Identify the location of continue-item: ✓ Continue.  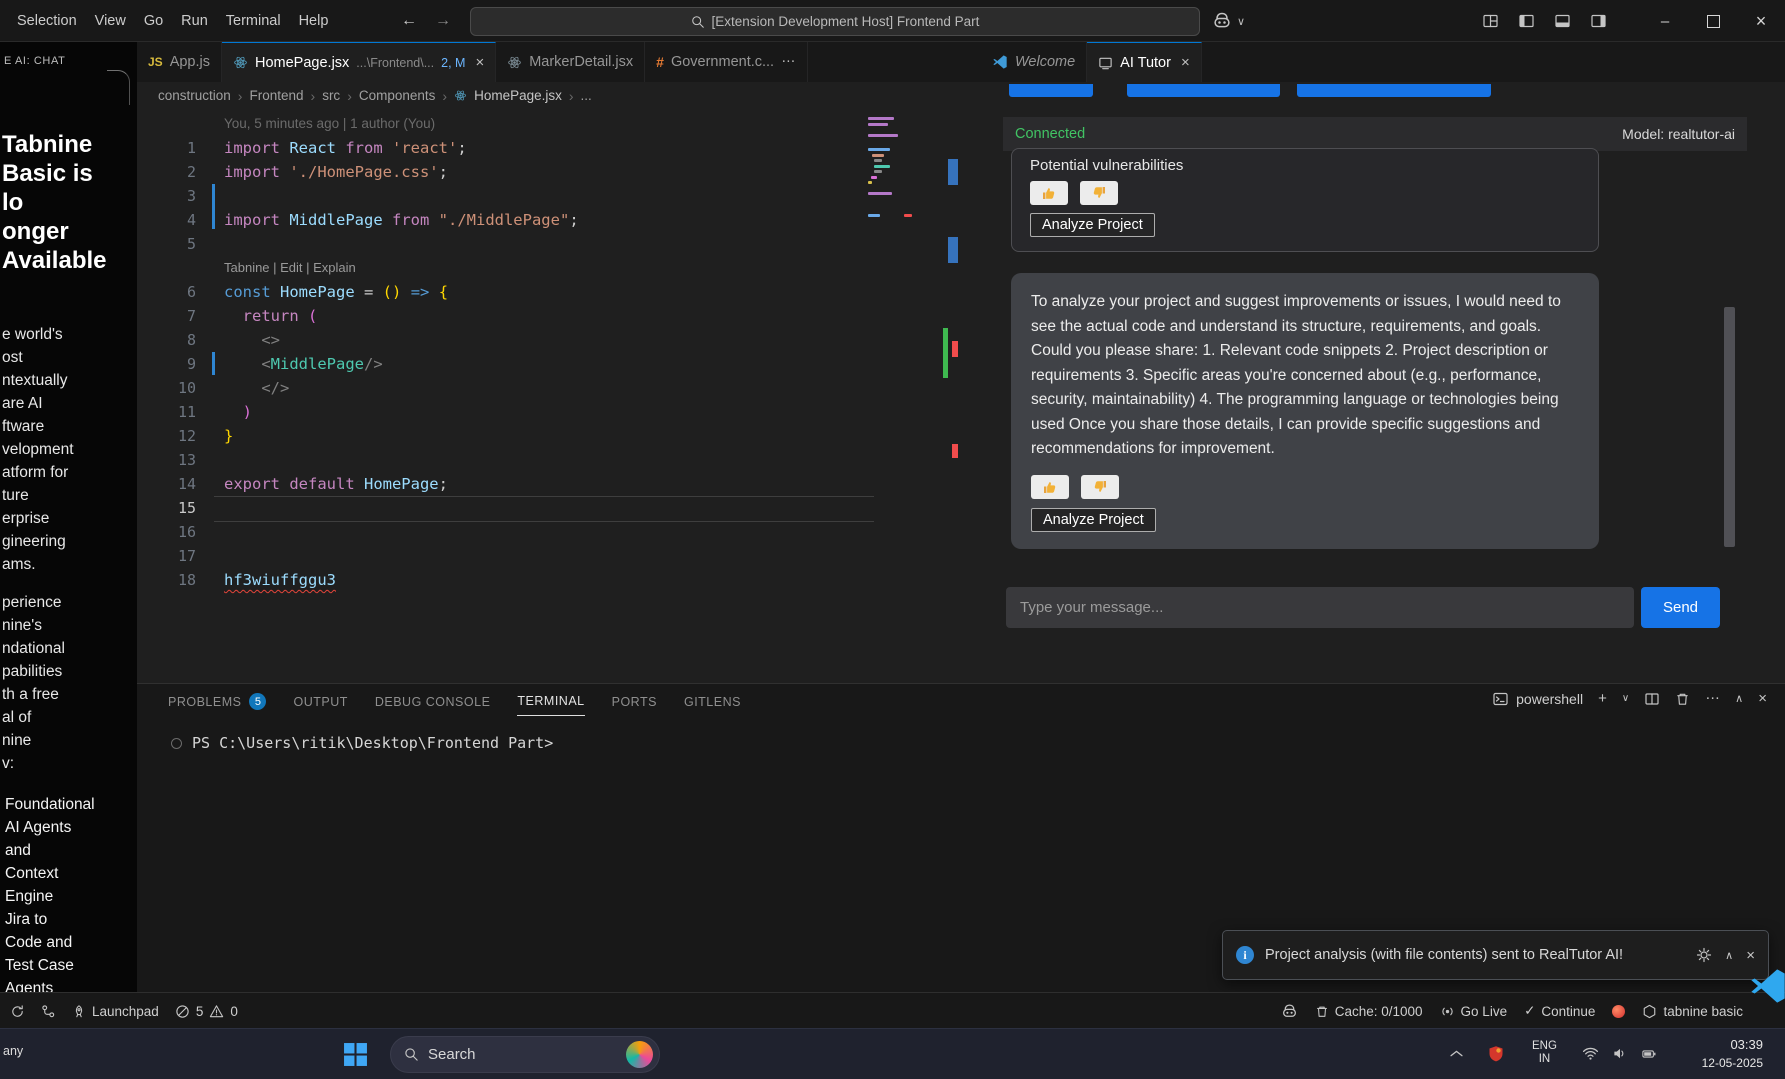
(1559, 1011).